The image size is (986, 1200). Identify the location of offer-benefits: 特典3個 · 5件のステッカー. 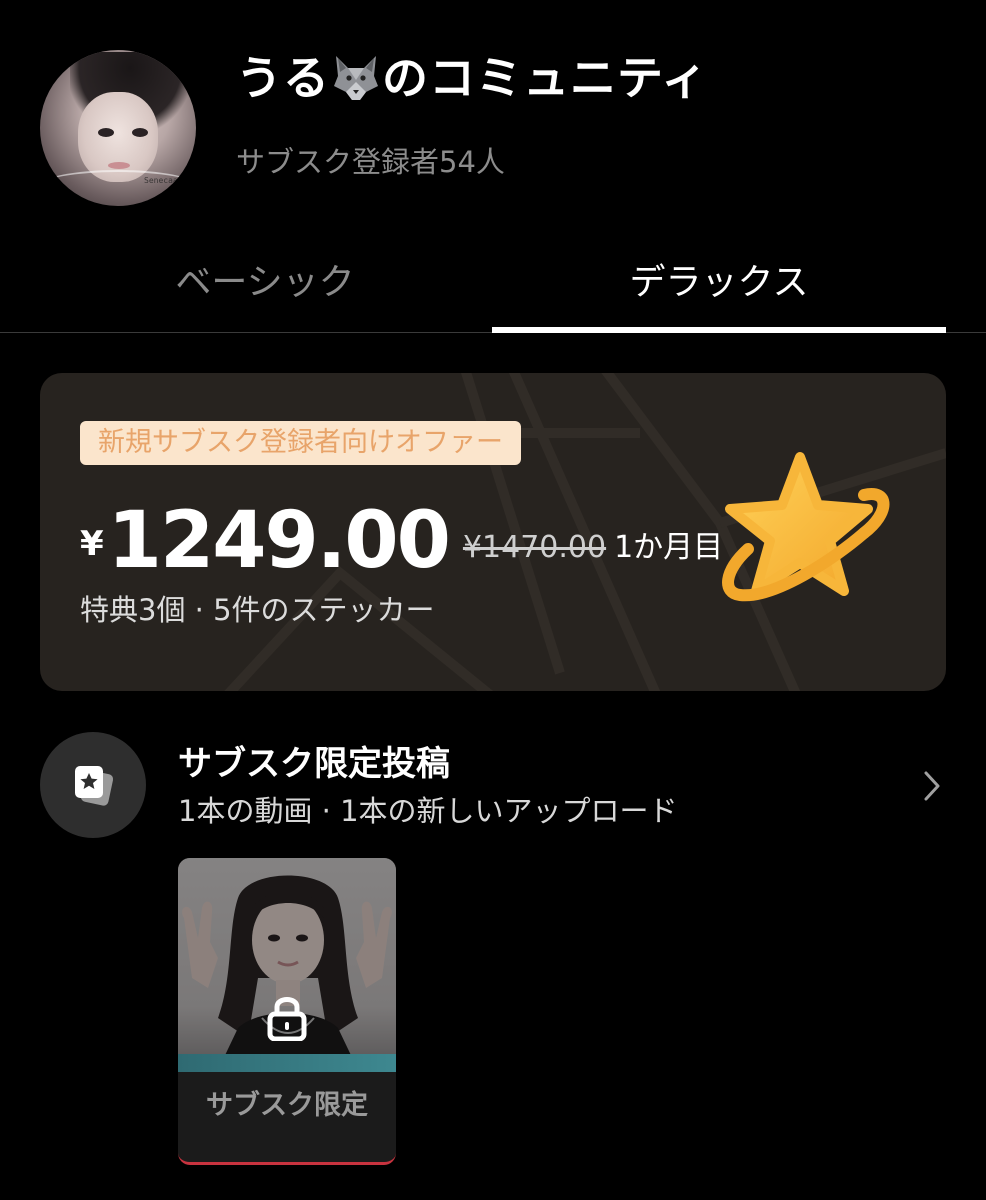
(257, 610).